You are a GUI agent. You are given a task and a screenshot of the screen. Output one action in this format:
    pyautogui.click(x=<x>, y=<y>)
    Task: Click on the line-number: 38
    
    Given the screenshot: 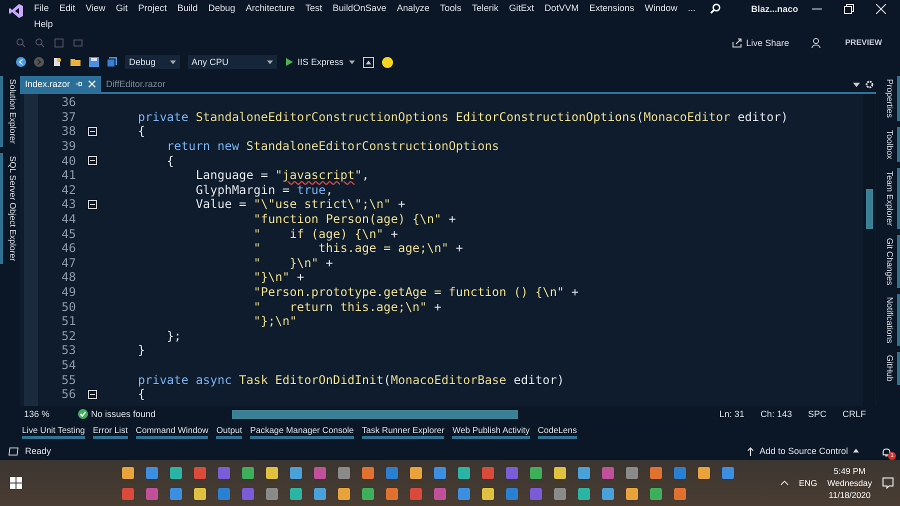 What is the action you would take?
    pyautogui.click(x=68, y=131)
    